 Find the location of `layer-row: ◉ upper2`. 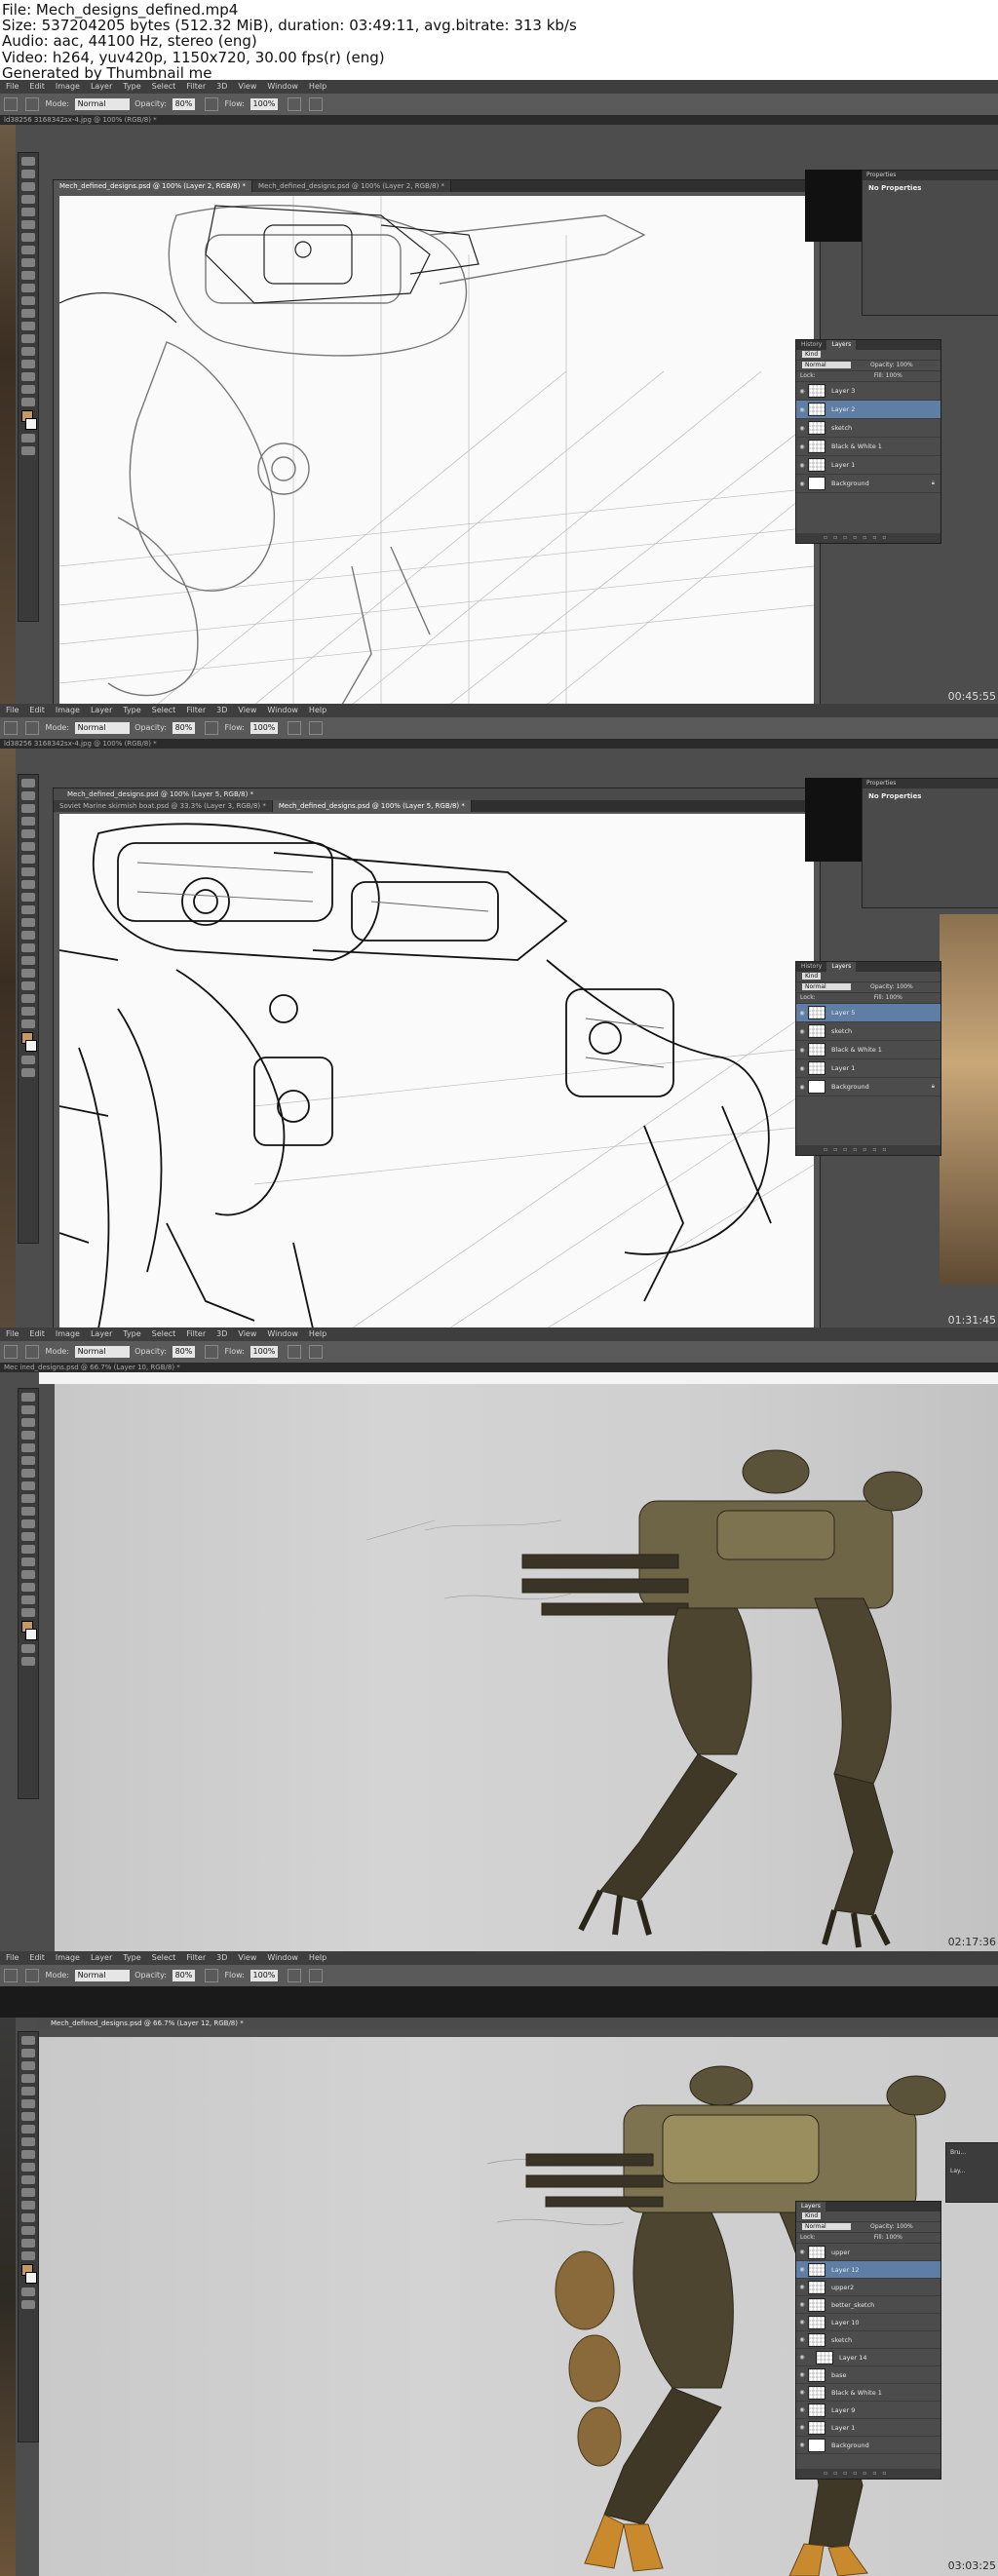

layer-row: ◉ upper2 is located at coordinates (868, 2287).